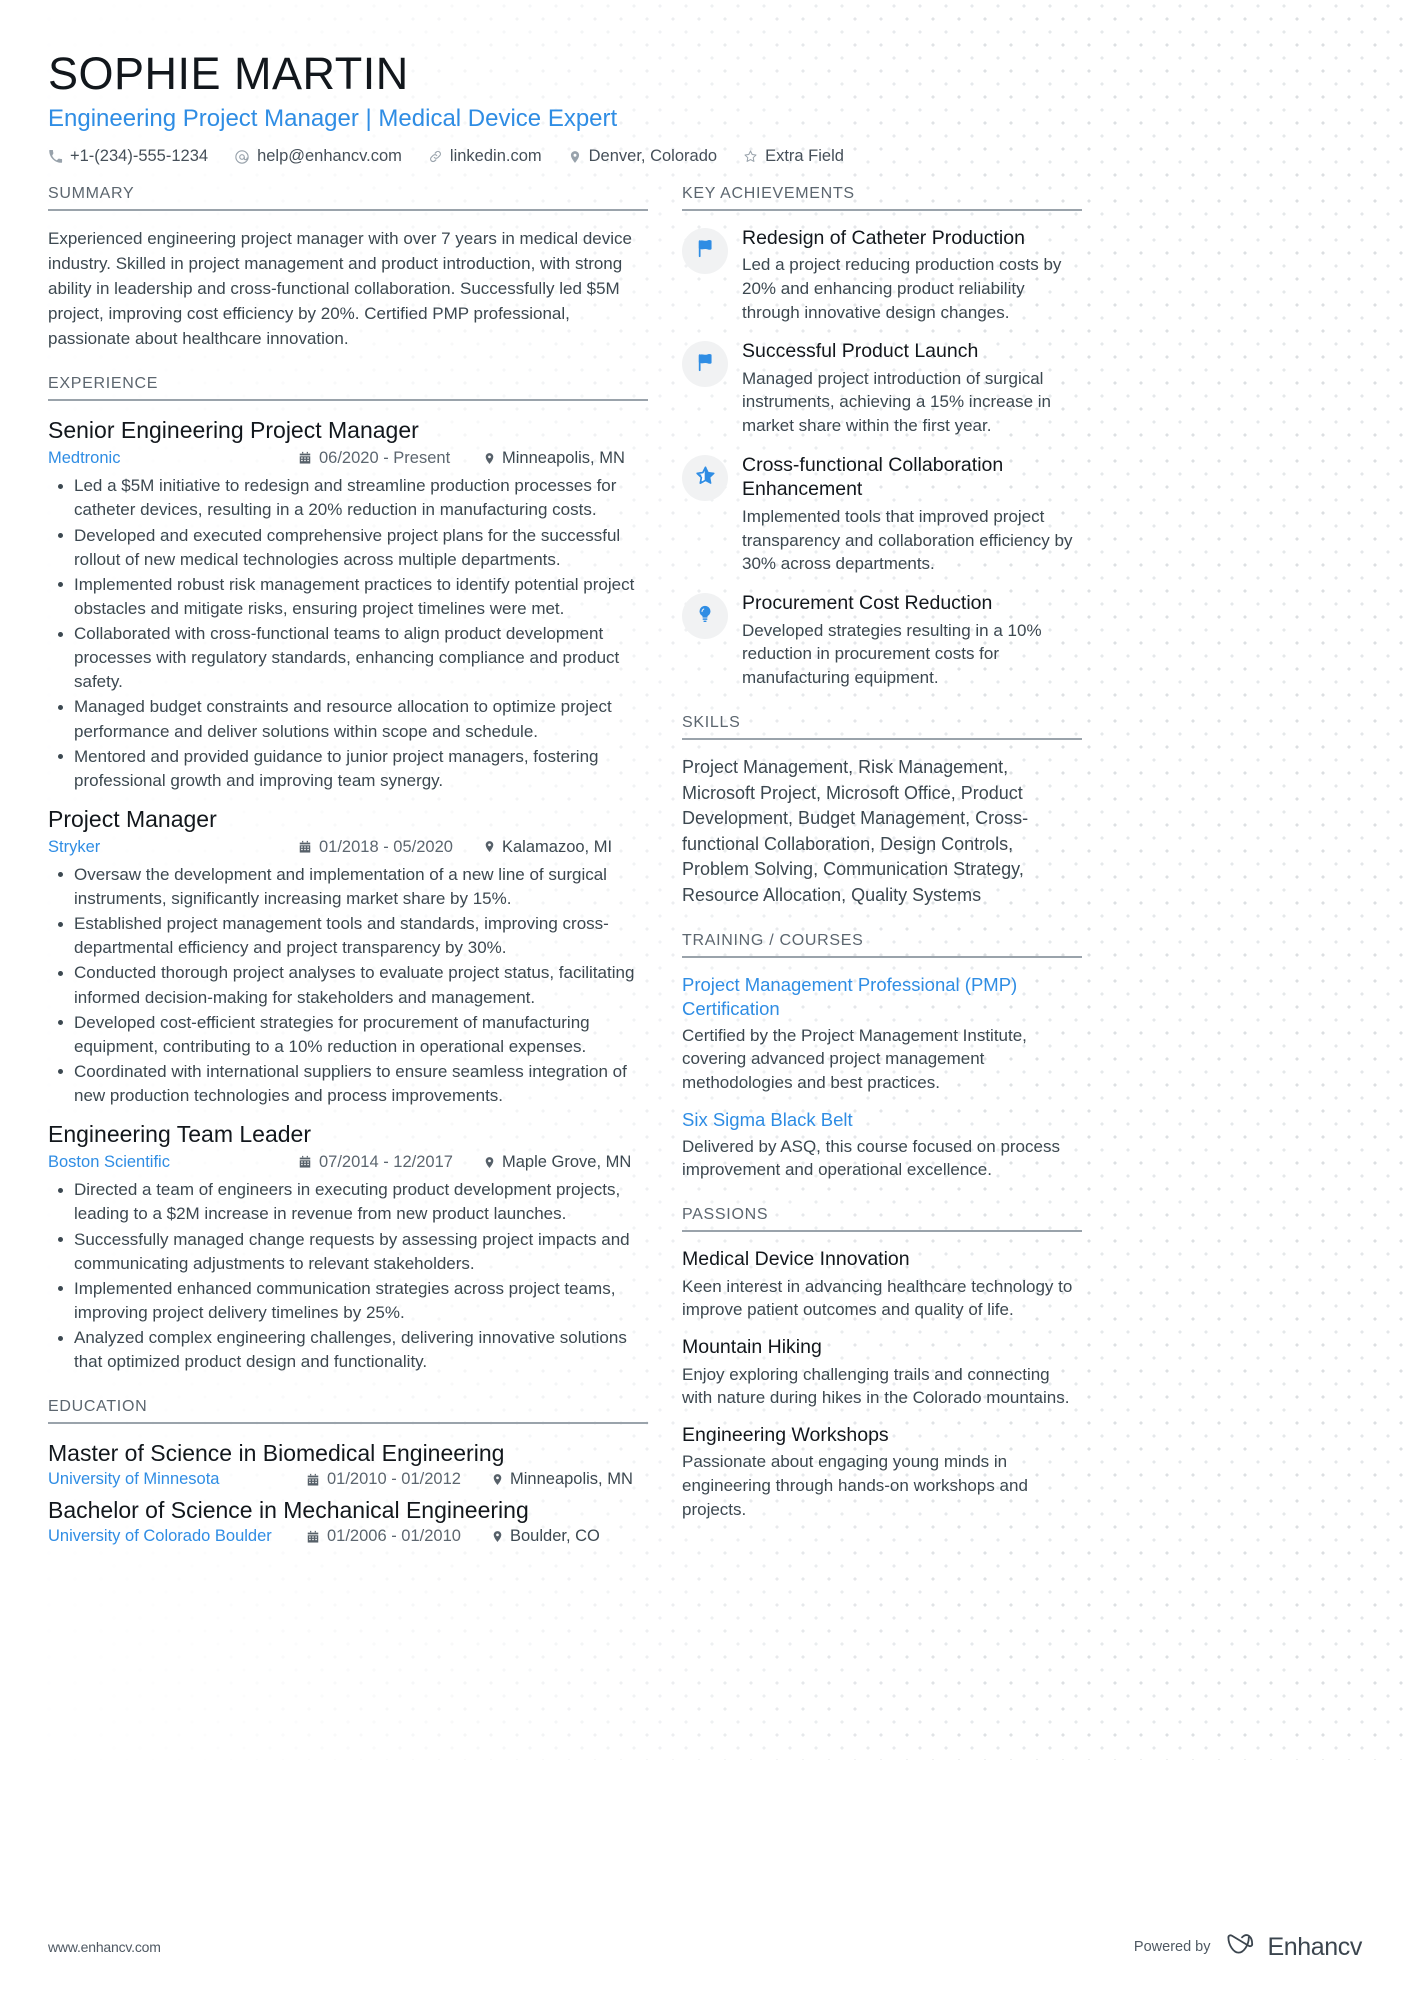 The height and width of the screenshot is (1995, 1410). What do you see at coordinates (653, 155) in the screenshot?
I see `contact-location-text: Denver, Colorado` at bounding box center [653, 155].